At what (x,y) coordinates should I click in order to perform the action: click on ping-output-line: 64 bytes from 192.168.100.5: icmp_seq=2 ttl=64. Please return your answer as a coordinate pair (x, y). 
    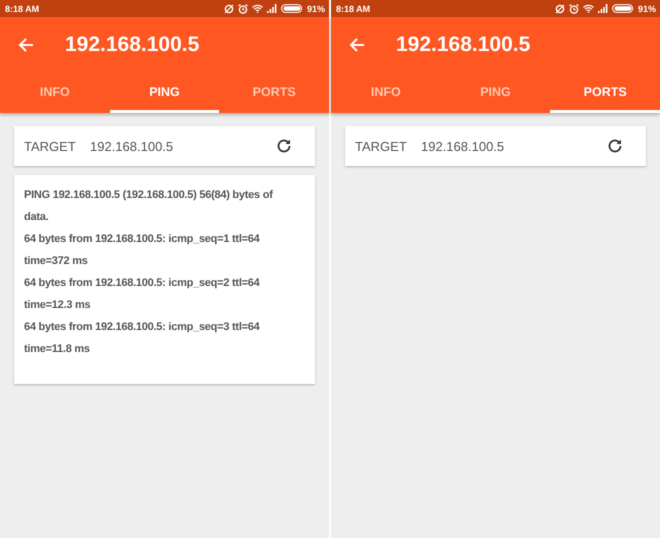
    Looking at the image, I should click on (142, 283).